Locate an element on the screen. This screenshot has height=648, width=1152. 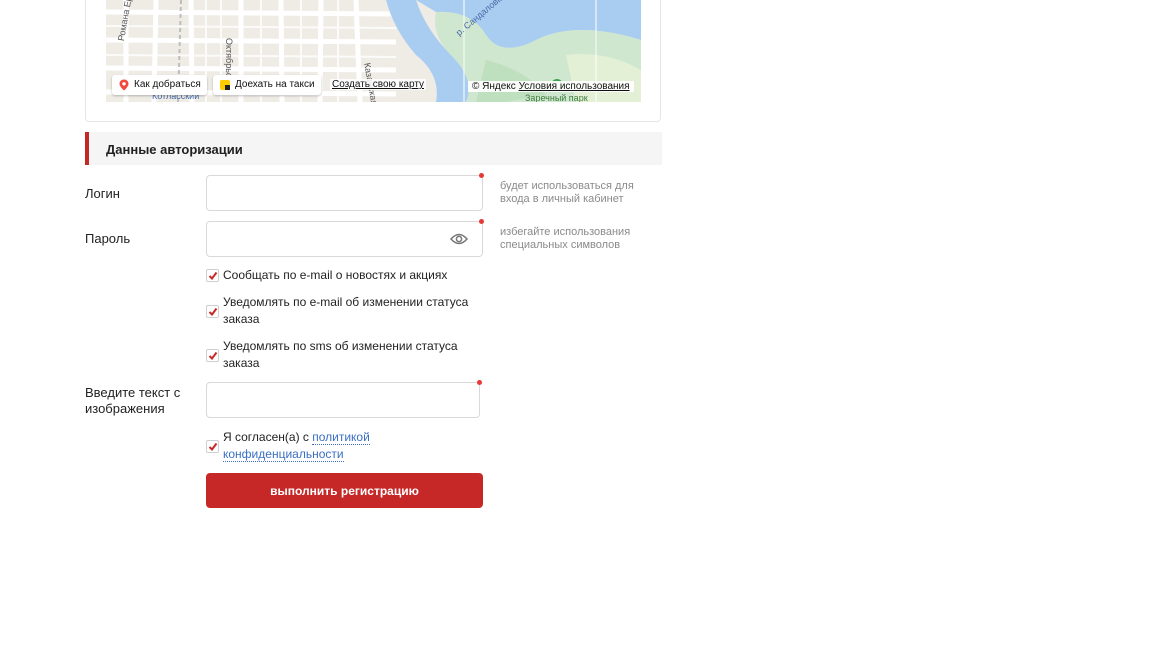
sms-status-checkbox is located at coordinates (212, 355).